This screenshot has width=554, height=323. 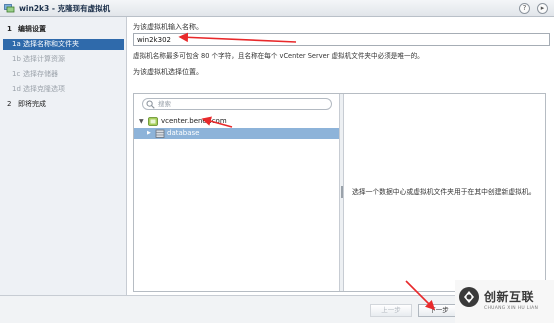 I want to click on watermark-sub: CHUANG XIN HU LIAN, so click(x=511, y=308).